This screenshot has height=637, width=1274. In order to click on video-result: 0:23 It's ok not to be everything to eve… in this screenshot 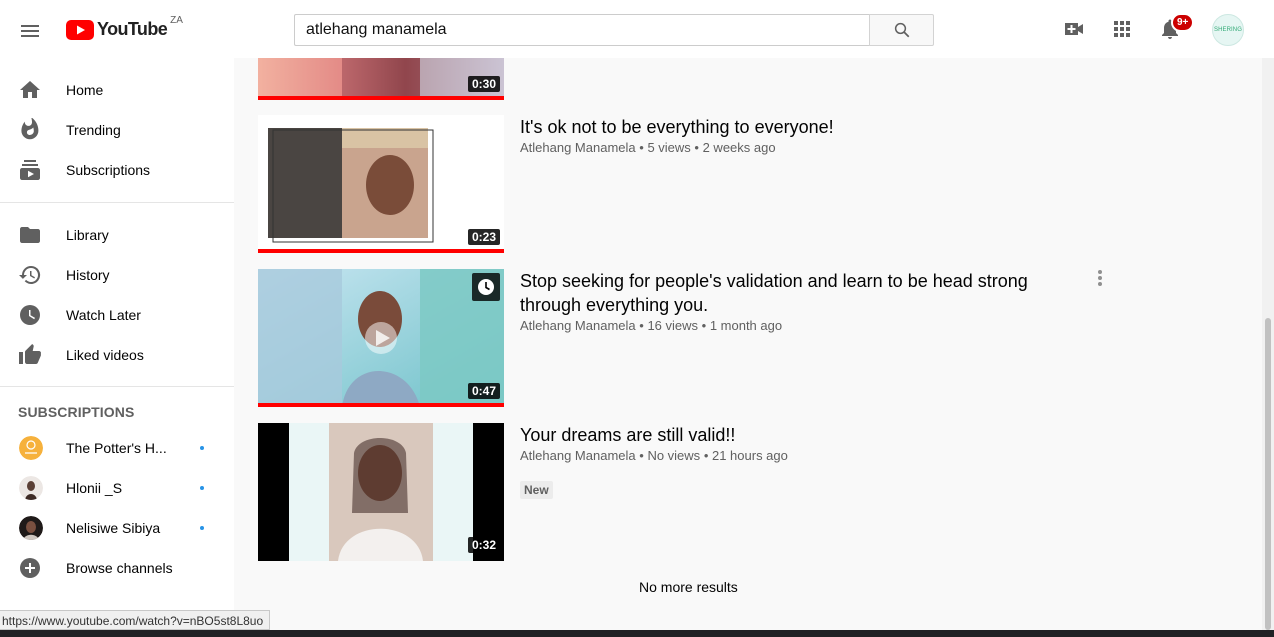, I will do `click(683, 184)`.